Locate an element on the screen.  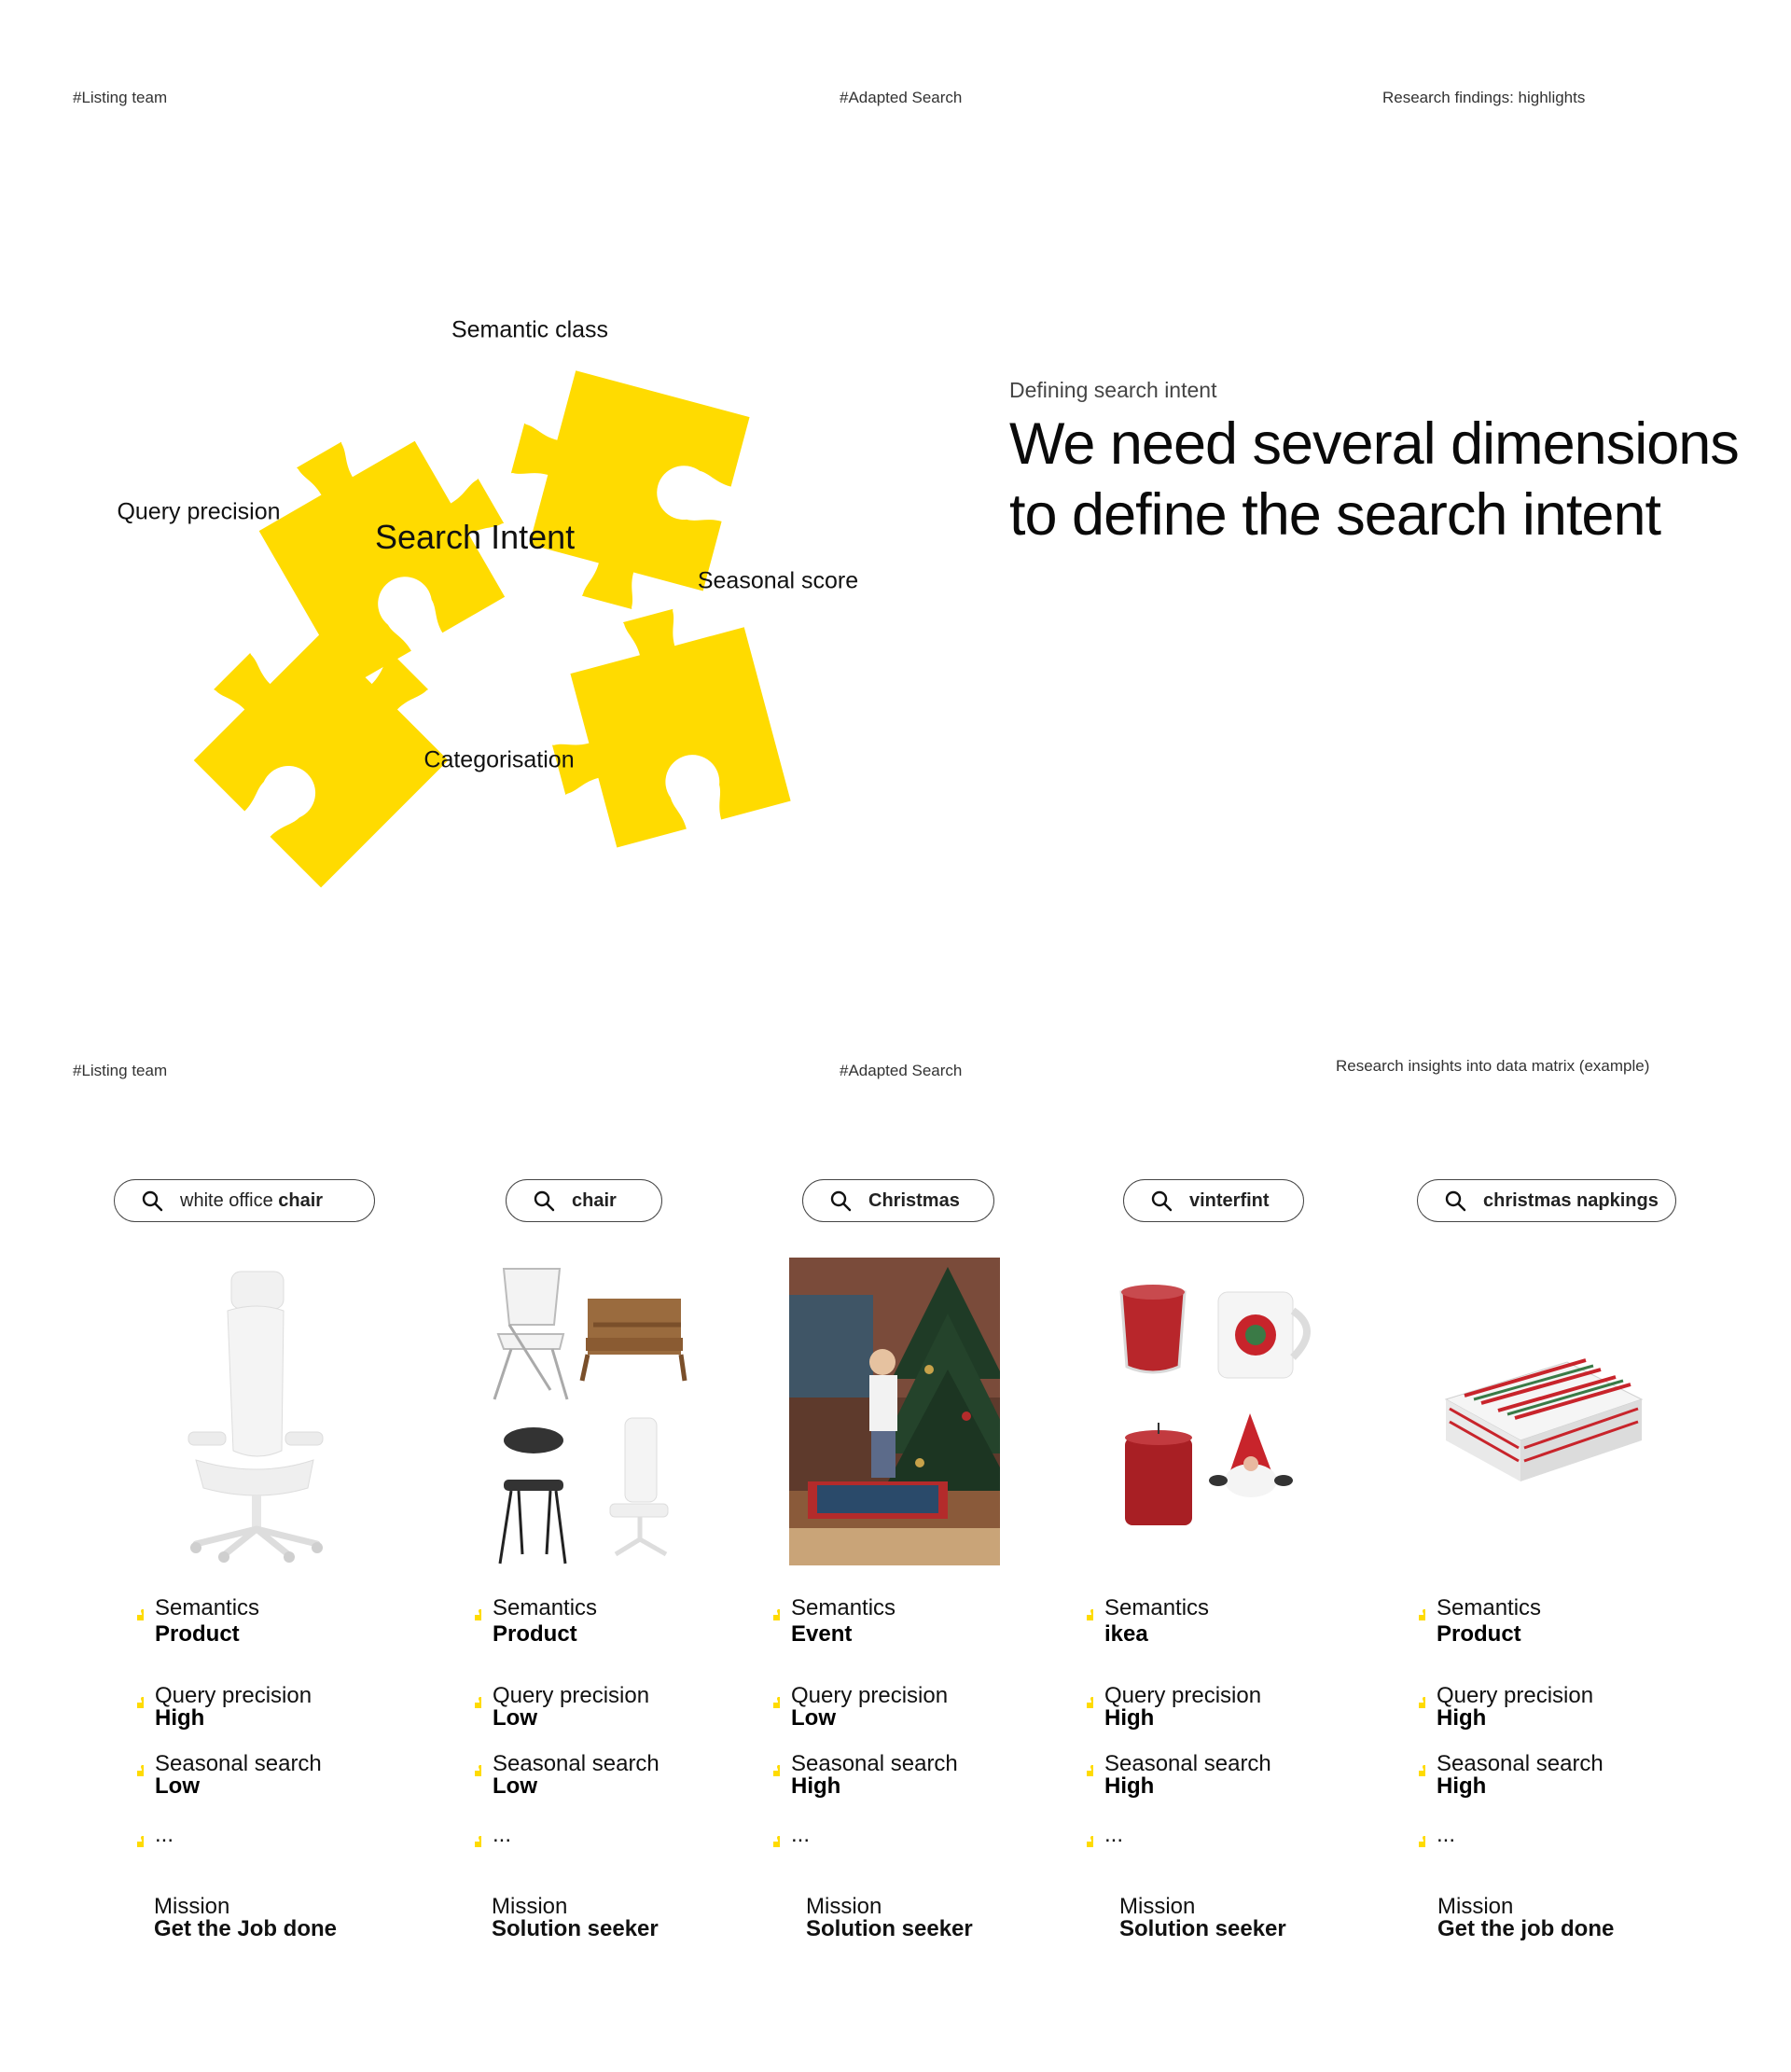
mission-value: Get the job done is located at coordinates (1526, 1928).